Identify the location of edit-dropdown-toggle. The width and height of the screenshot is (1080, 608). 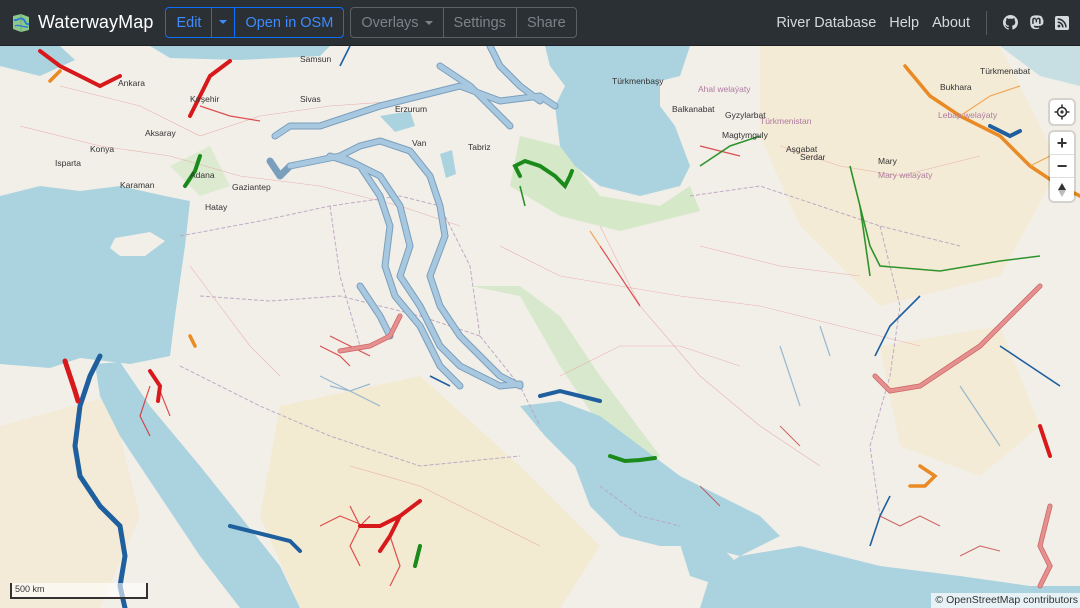
(223, 22).